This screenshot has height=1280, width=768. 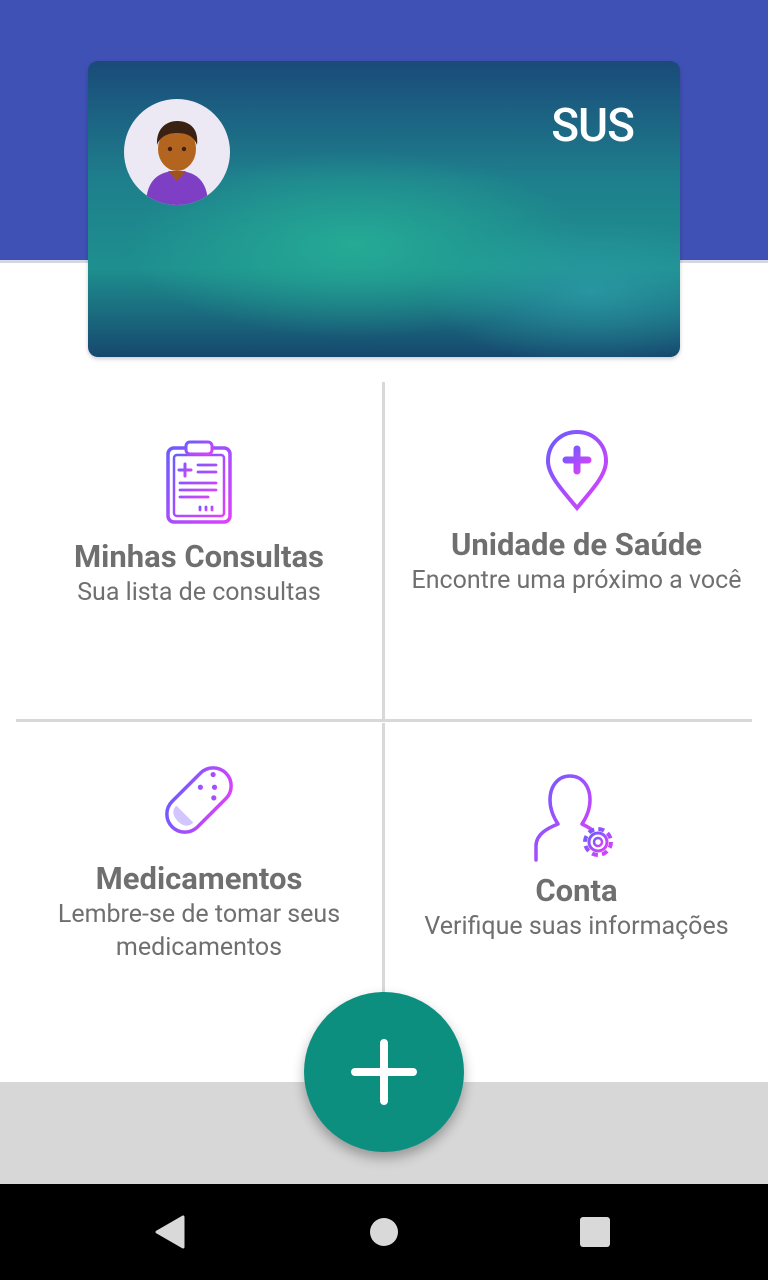 I want to click on home-button, so click(x=384, y=1232).